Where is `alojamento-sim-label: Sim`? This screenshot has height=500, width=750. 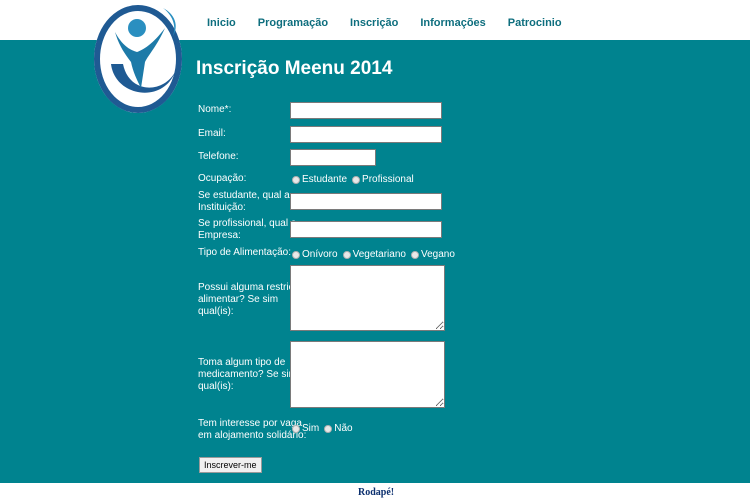
alojamento-sim-label: Sim is located at coordinates (311, 428).